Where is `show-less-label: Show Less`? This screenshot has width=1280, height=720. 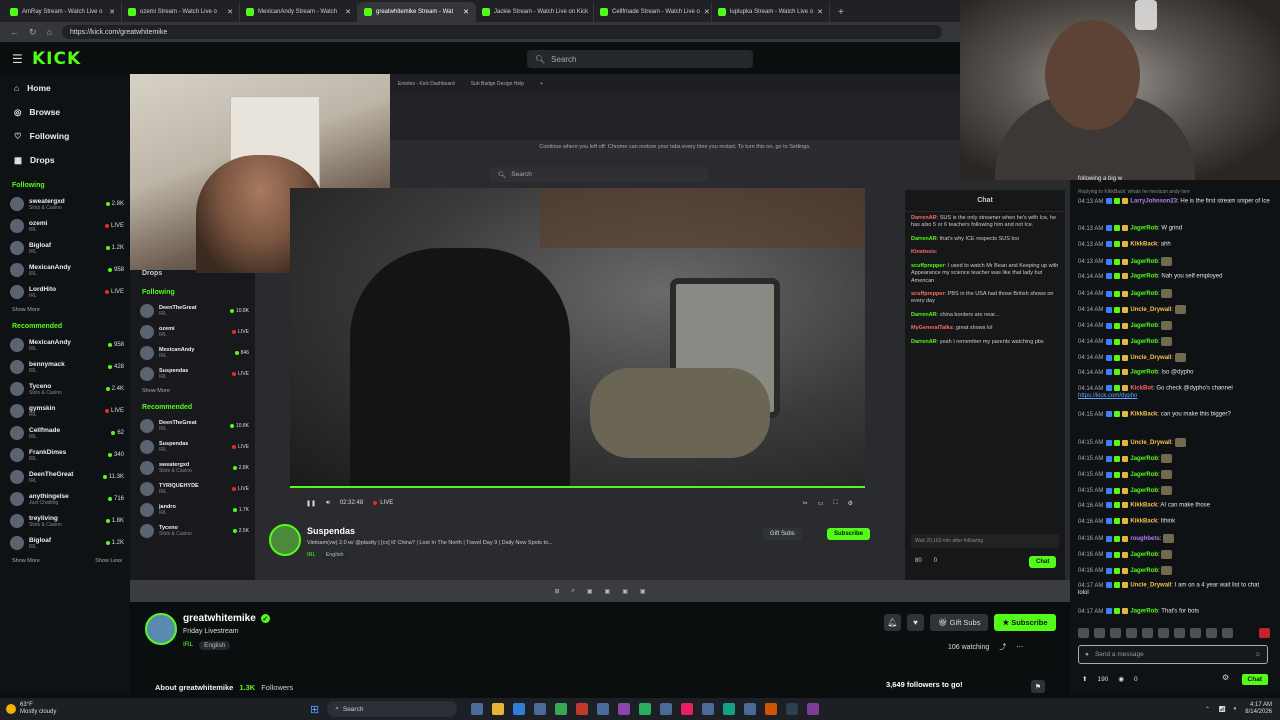 show-less-label: Show Less is located at coordinates (108, 561).